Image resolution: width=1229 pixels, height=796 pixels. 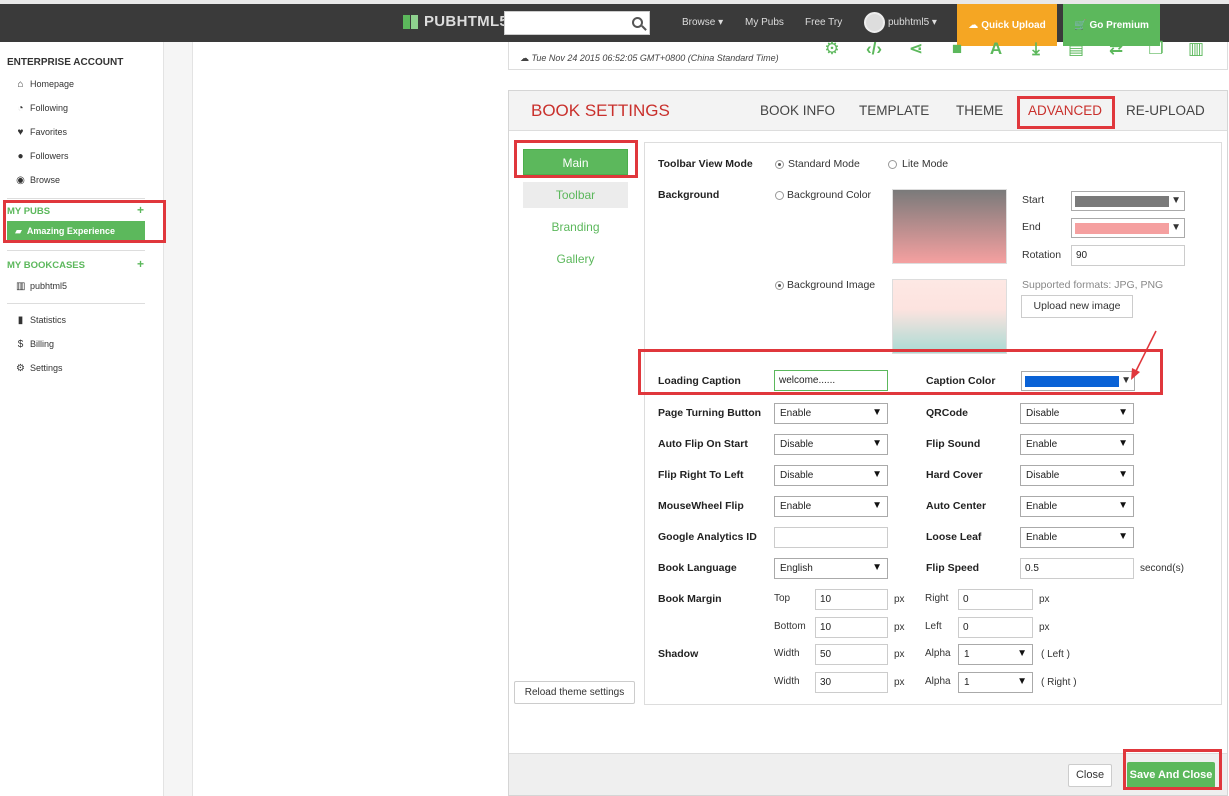 I want to click on book-language-select: English ▼, so click(x=831, y=568).